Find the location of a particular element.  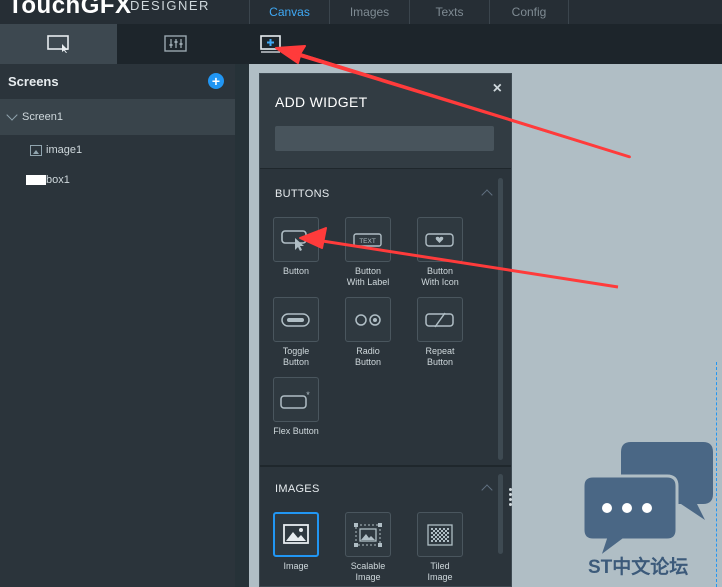

widget-label: Button is located at coordinates (296, 271).